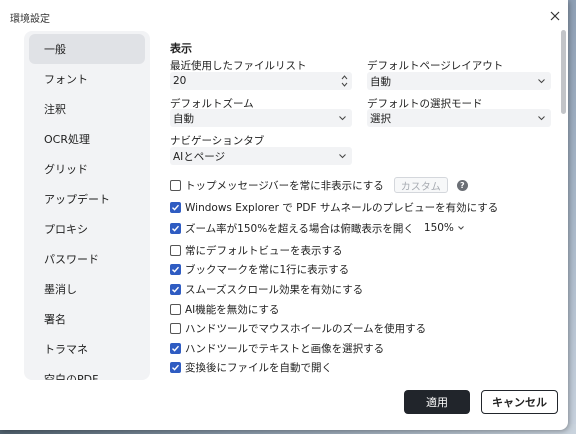 Image resolution: width=576 pixels, height=434 pixels. I want to click on cancel-button: キャンセル, so click(519, 402).